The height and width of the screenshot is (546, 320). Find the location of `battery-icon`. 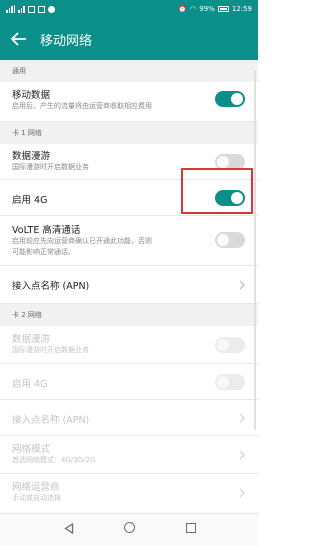

battery-icon is located at coordinates (223, 9).